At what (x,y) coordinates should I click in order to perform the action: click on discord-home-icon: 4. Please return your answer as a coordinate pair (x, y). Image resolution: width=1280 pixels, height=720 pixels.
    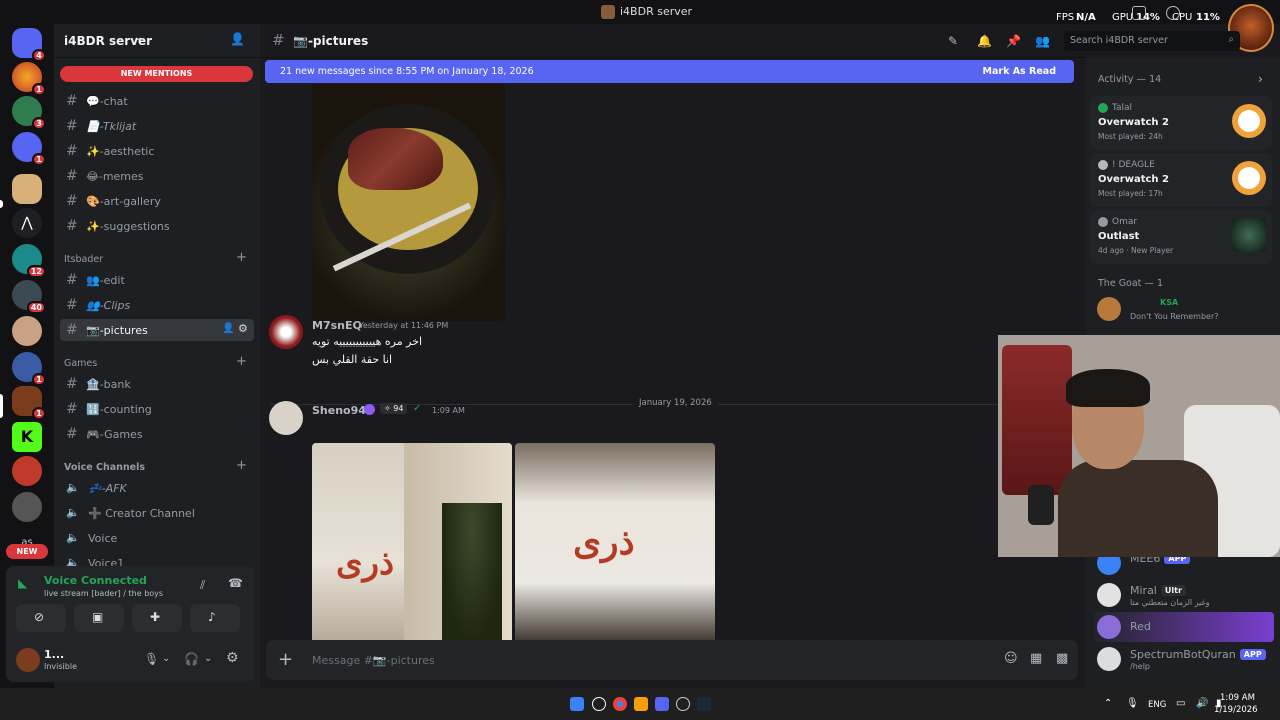
    Looking at the image, I should click on (29, 45).